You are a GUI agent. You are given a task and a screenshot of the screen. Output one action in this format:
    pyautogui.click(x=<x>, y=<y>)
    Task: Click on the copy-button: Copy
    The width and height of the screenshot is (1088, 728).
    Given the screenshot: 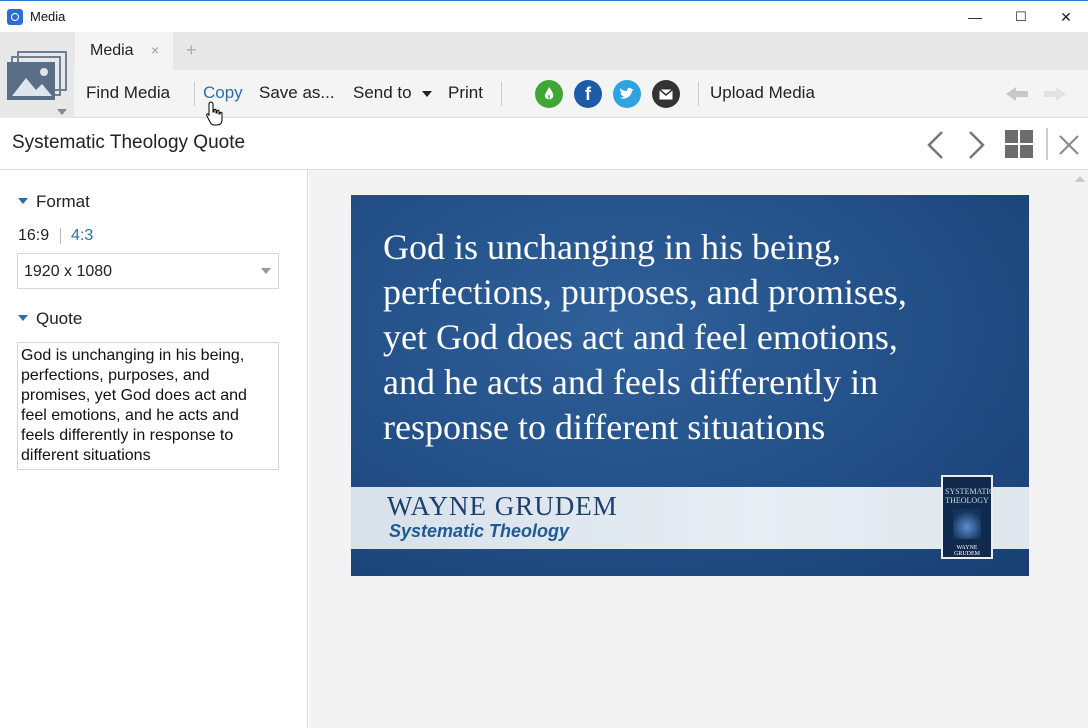 What is the action you would take?
    pyautogui.click(x=223, y=93)
    